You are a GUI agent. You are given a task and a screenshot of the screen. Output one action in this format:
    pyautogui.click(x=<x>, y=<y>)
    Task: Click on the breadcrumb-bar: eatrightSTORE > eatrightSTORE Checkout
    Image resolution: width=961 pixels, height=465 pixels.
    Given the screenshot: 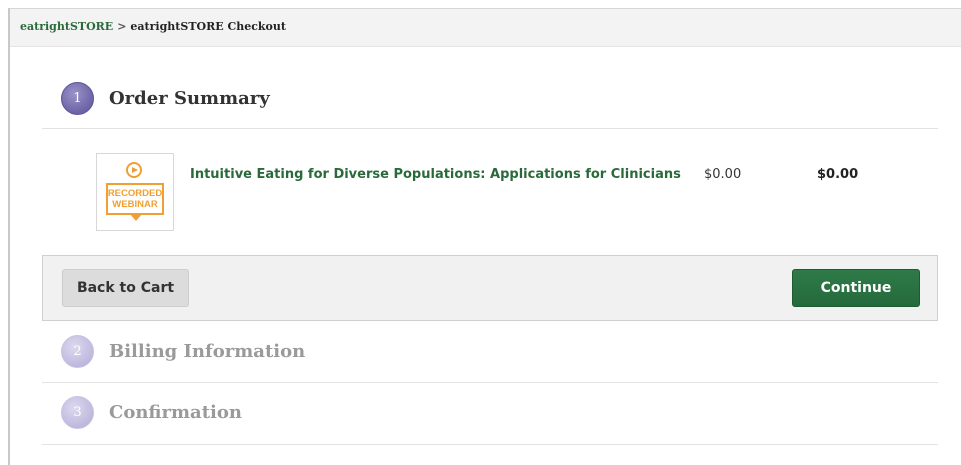 What is the action you would take?
    pyautogui.click(x=485, y=28)
    